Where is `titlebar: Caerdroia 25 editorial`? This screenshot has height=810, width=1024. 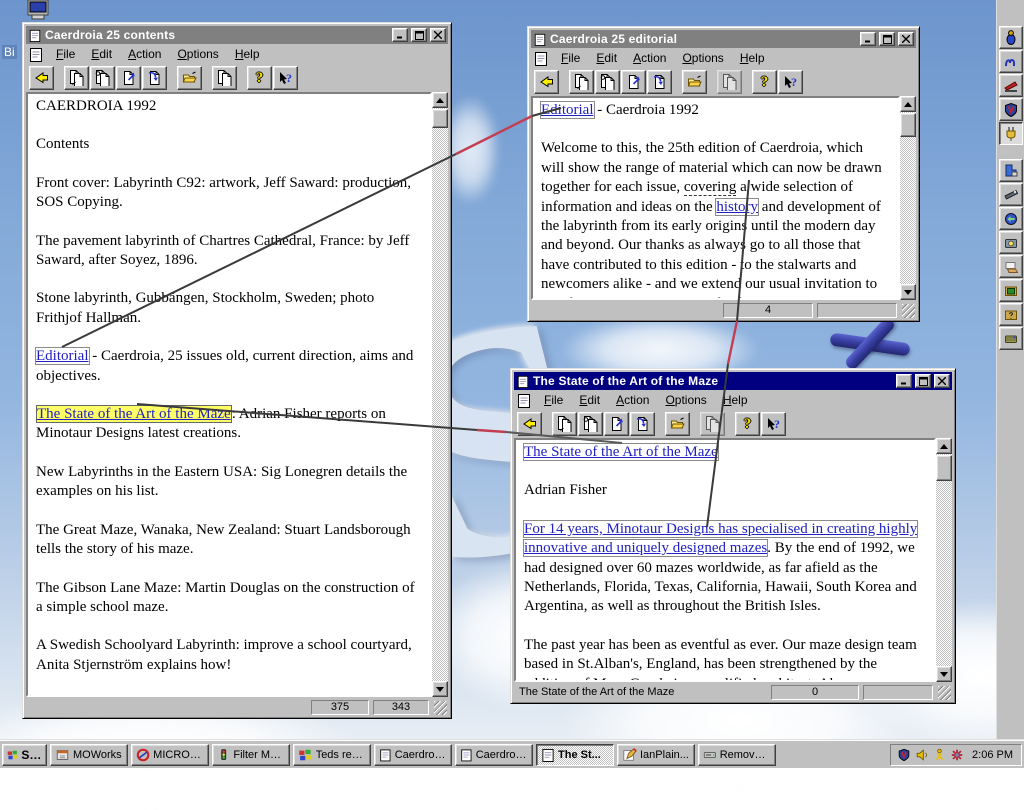 titlebar: Caerdroia 25 editorial is located at coordinates (723, 39).